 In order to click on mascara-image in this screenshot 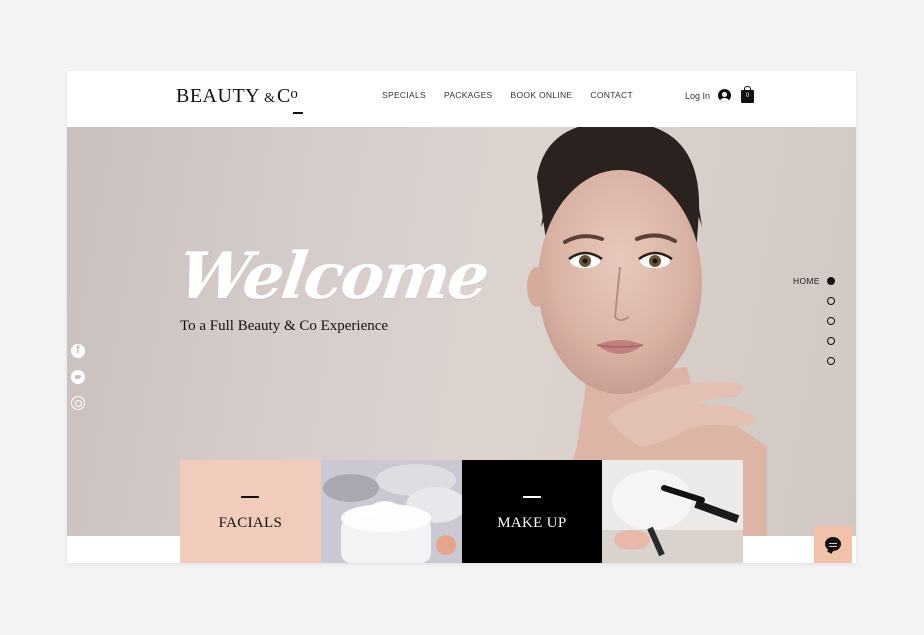, I will do `click(672, 516)`.